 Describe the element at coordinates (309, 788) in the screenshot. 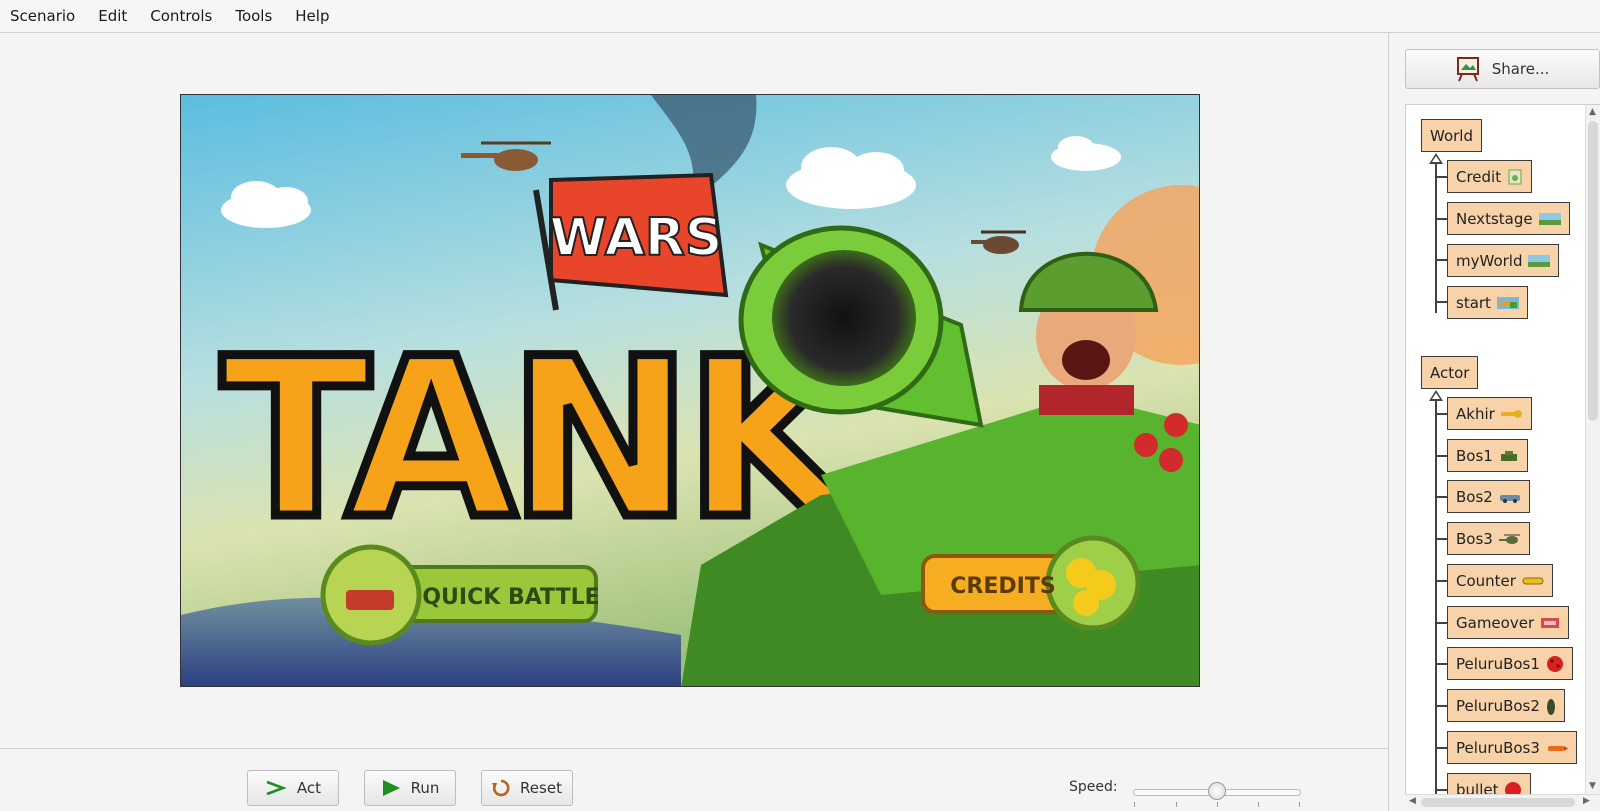

I see `act-label: Act` at that location.